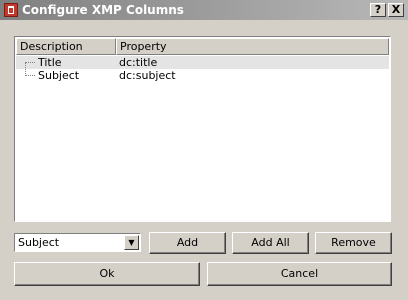  What do you see at coordinates (353, 243) in the screenshot?
I see `remove-button: Remove` at bounding box center [353, 243].